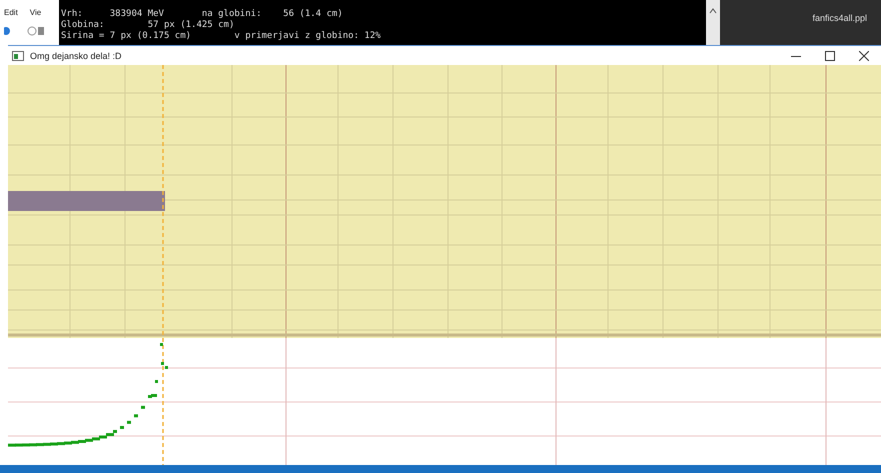  Describe the element at coordinates (148, 25) in the screenshot. I see `console-line: Globina: 57 px (1.425 cm)` at that location.